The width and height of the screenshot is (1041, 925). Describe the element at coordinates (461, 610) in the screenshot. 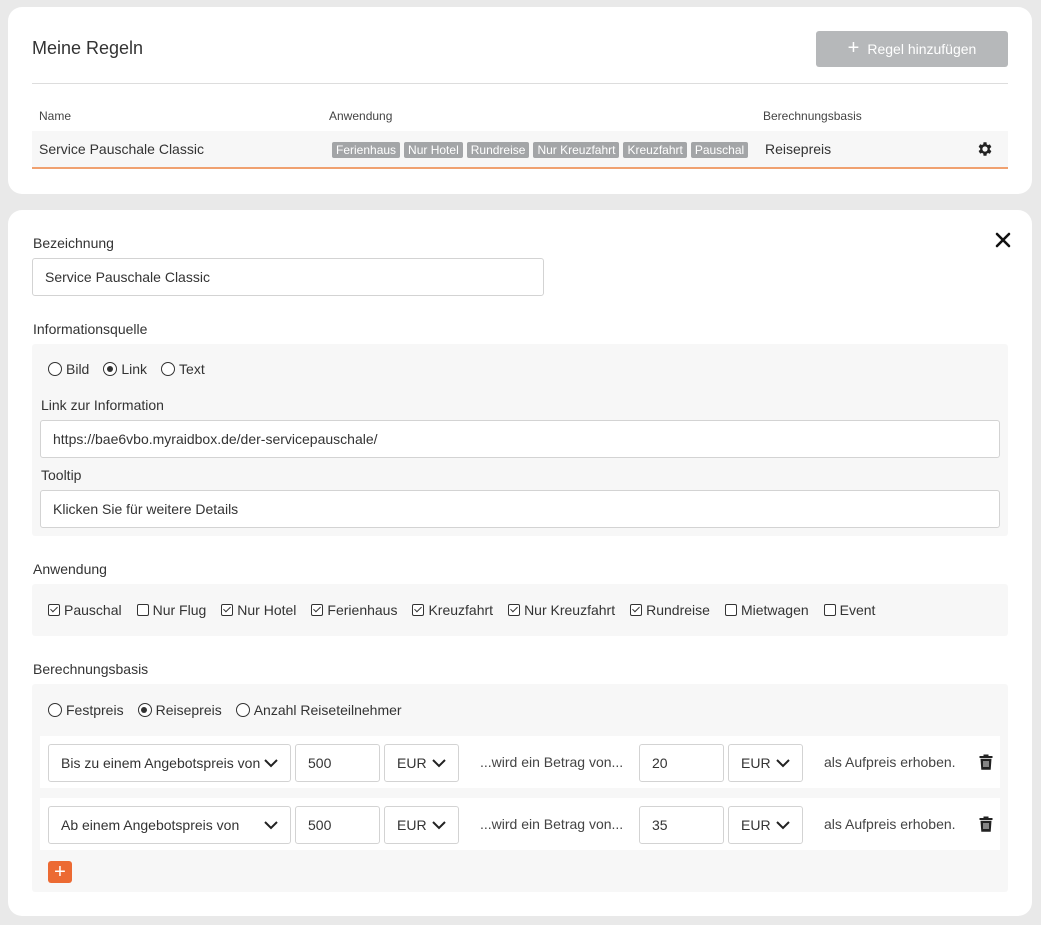

I see `checkbox-label: Kreuzfahrt` at that location.